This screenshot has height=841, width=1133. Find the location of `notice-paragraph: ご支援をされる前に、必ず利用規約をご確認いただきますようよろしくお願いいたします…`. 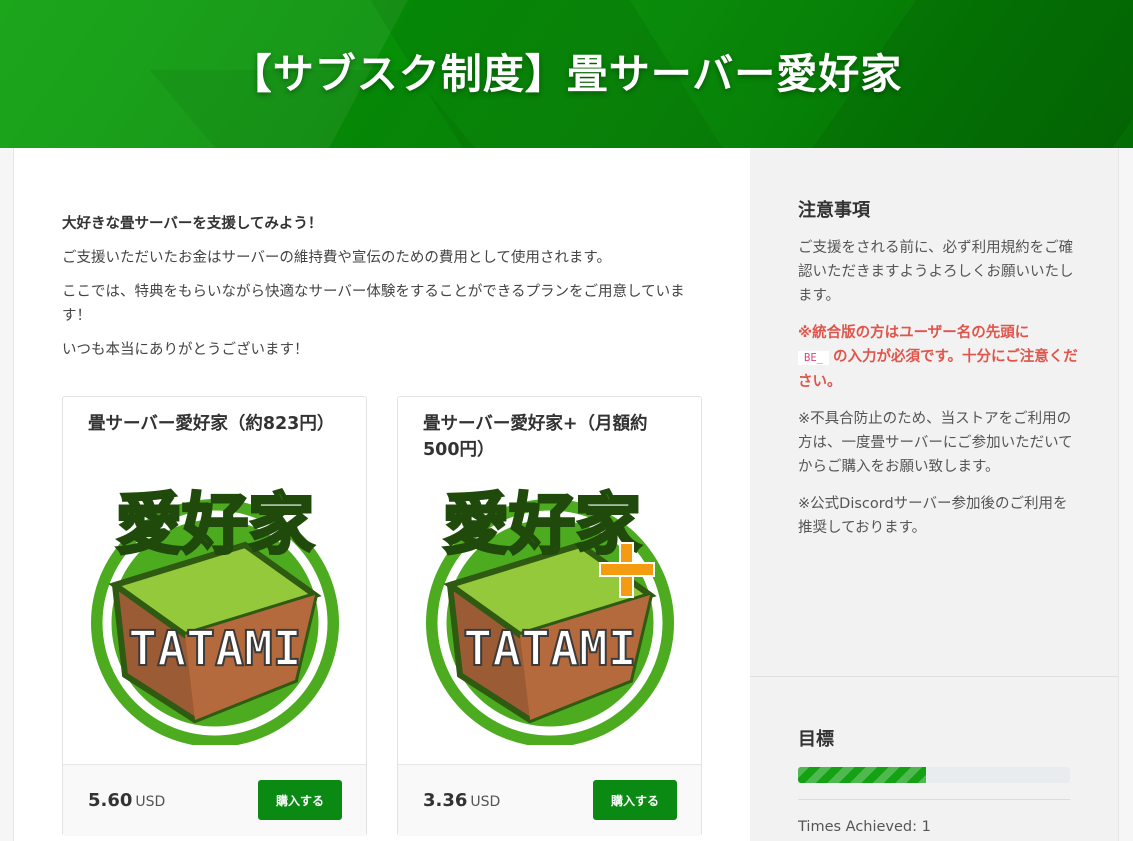

notice-paragraph: ご支援をされる前に、必ず利用規約をご確認いただきますようよろしくお願いいたします… is located at coordinates (936, 272).